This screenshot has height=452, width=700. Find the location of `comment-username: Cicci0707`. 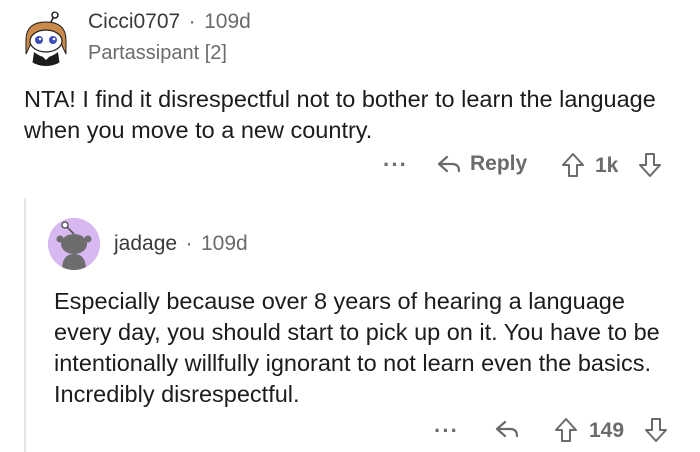

comment-username: Cicci0707 is located at coordinates (134, 21).